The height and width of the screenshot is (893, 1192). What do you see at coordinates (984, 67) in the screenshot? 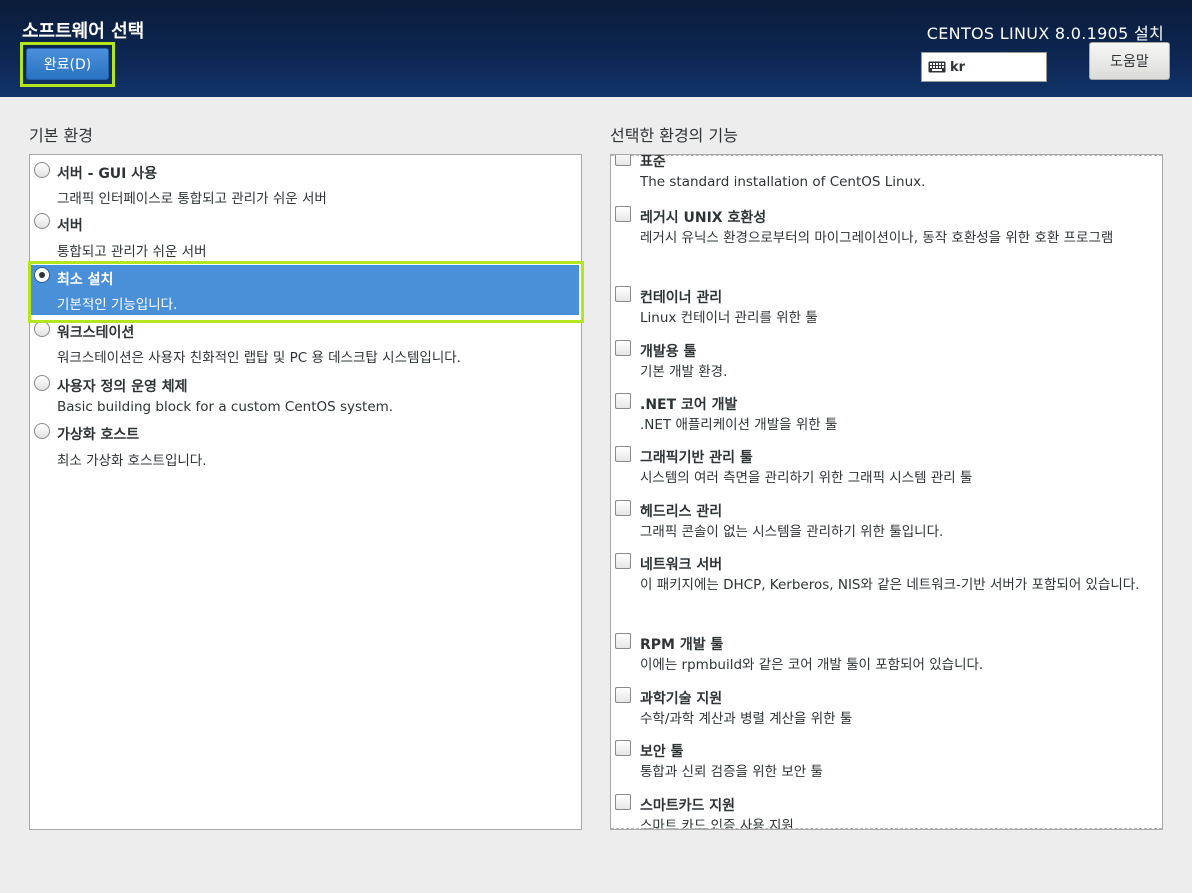
I see `keyboard-layout-indicator: kr` at bounding box center [984, 67].